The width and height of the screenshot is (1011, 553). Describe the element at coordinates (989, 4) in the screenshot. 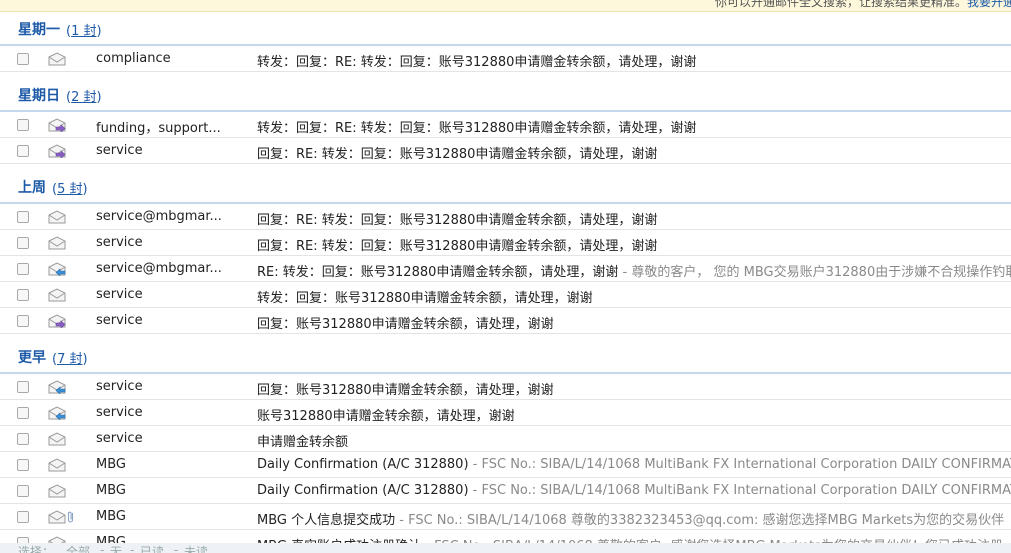

I see `enable-fulltext-search-link: 我要开通` at that location.